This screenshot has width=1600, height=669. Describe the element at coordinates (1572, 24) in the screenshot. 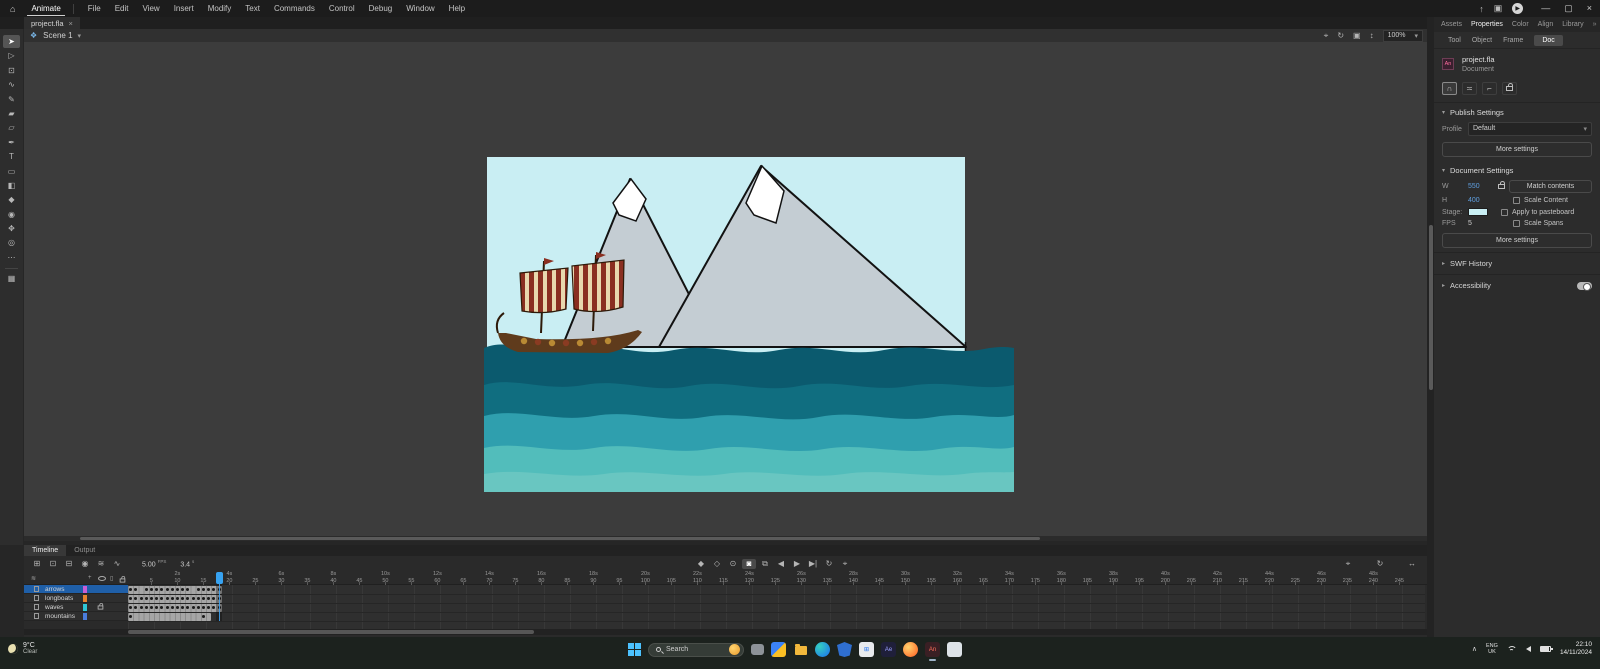

I see `panel-tab-library: Library` at that location.